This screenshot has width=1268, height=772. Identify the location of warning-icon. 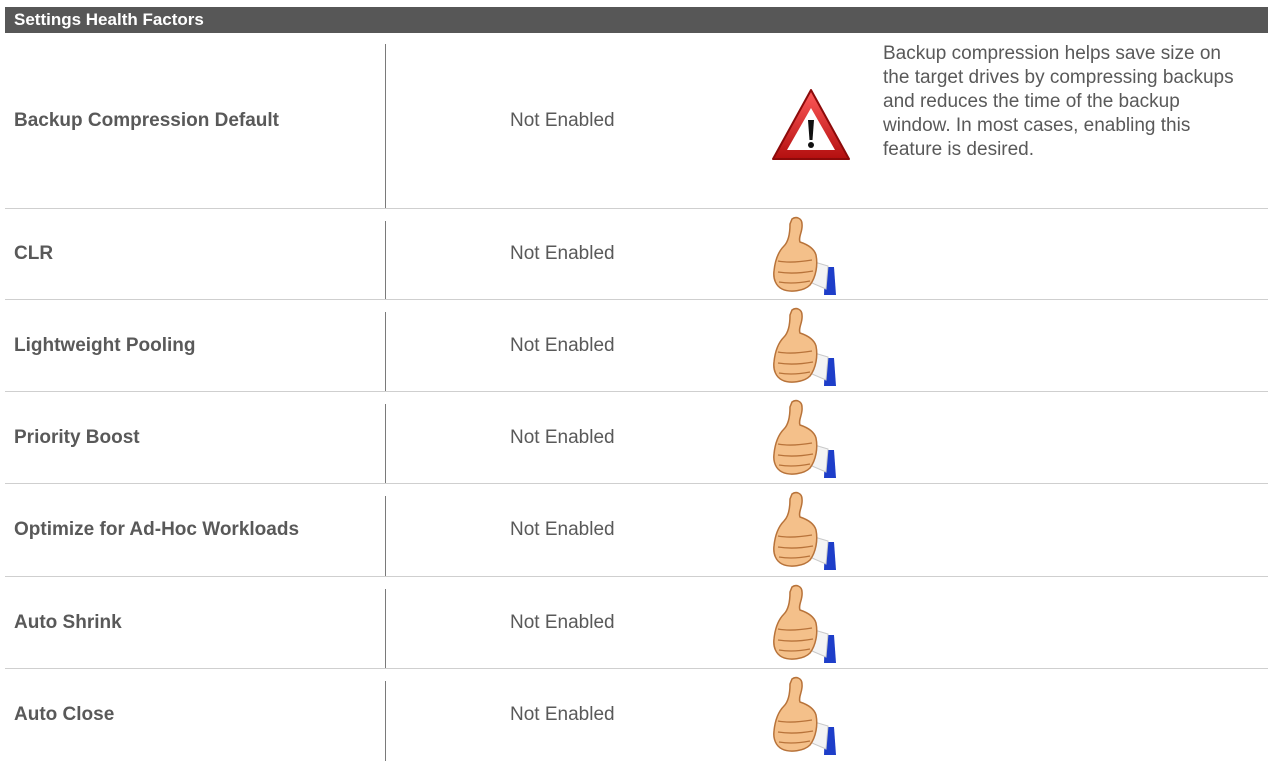
(811, 125).